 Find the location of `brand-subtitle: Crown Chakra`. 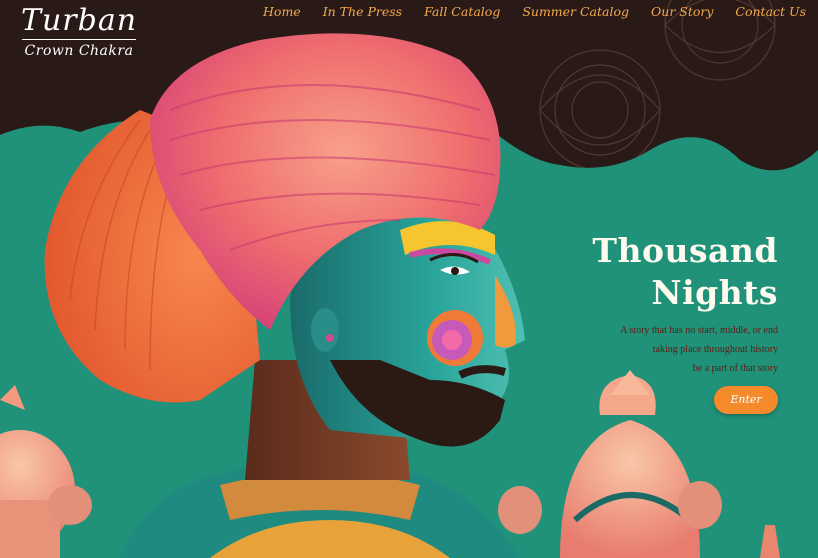

brand-subtitle: Crown Chakra is located at coordinates (79, 51).